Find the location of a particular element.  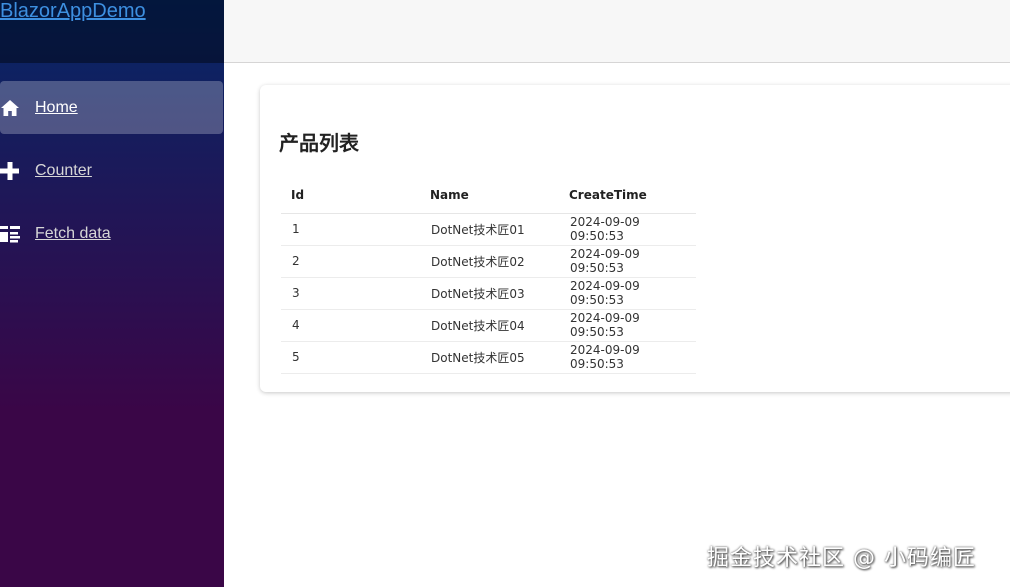

column-header-name: Name is located at coordinates (489, 195).